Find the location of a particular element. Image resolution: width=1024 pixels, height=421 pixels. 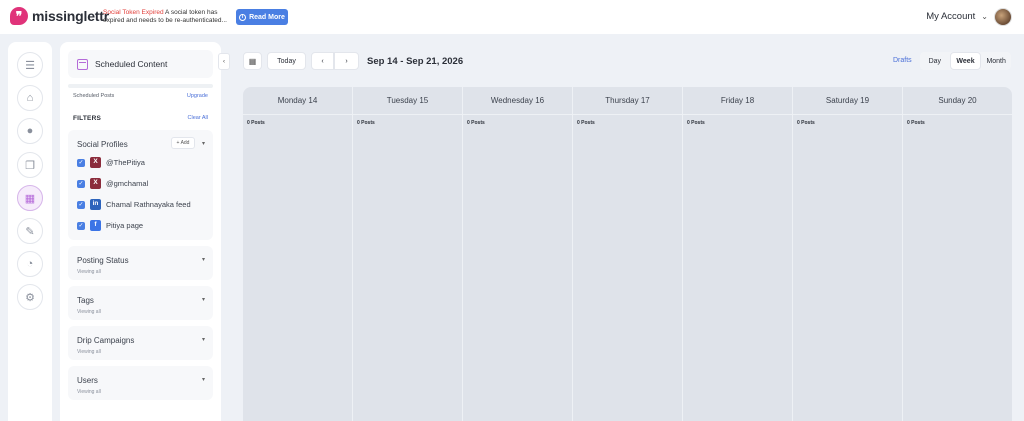

day-column: Monday 14 0 Posts is located at coordinates (298, 254).